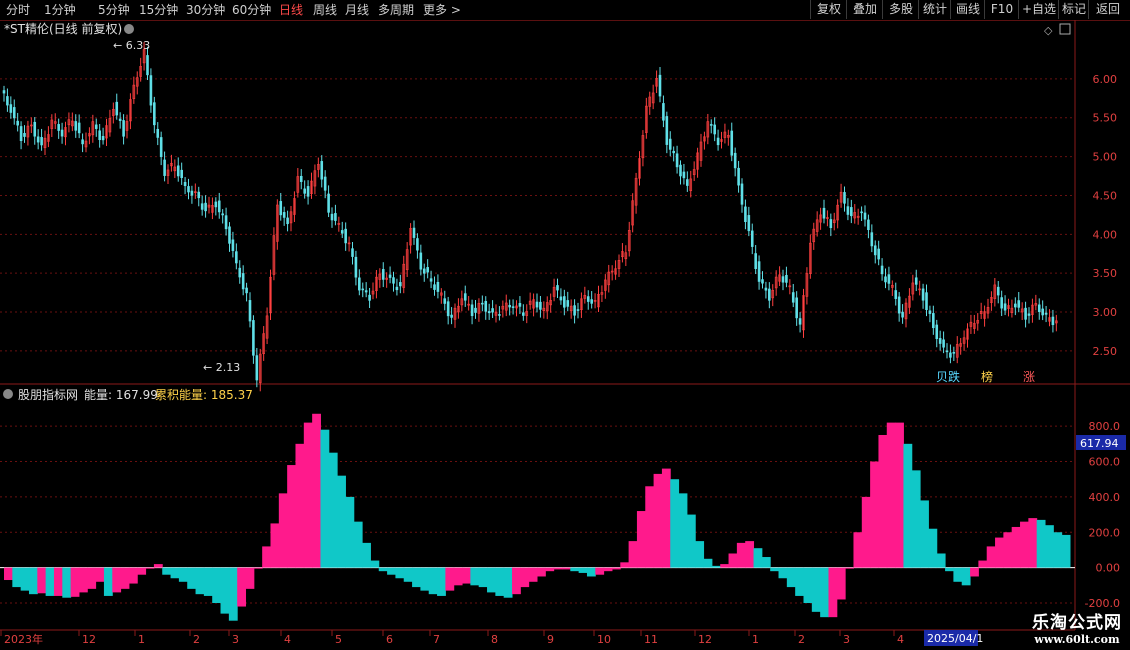  I want to click on indicator-tick-label: 800.0, so click(1105, 426).